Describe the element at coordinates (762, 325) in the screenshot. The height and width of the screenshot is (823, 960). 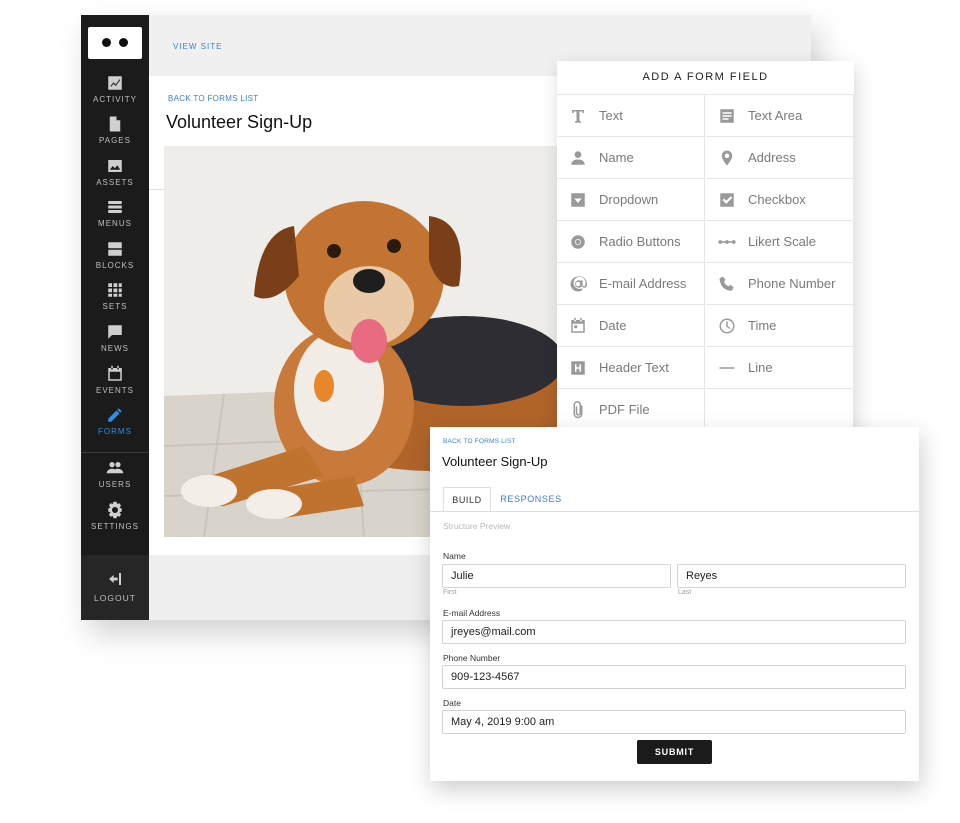
I see `field-type-label: Time` at that location.